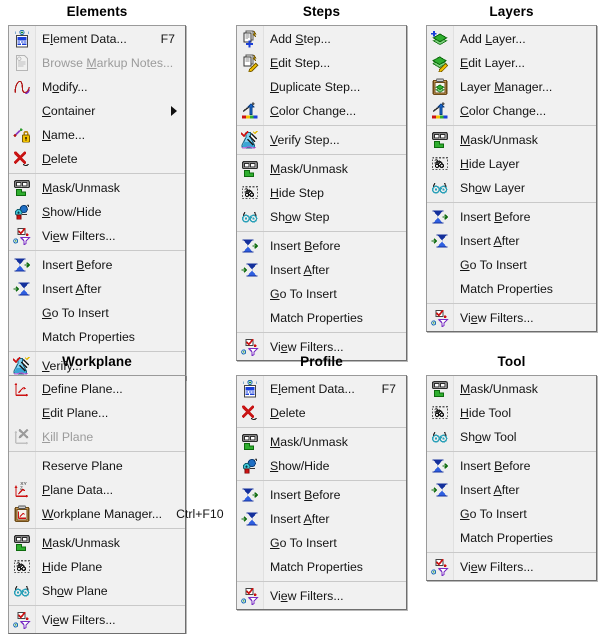 This screenshot has width=607, height=634. Describe the element at coordinates (22, 63) in the screenshot. I see `browse-markup-notes-icon` at that location.